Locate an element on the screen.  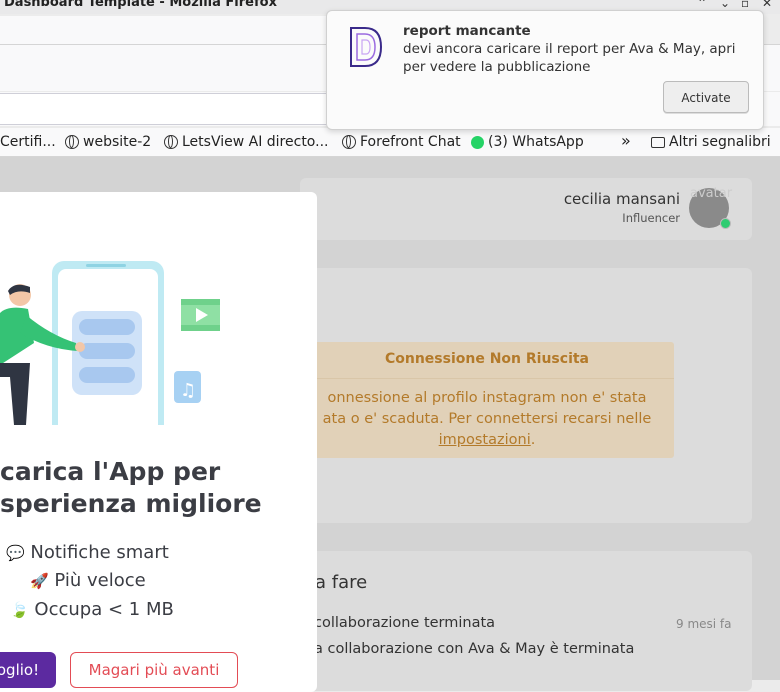
speech-bubble-icon: 💬 is located at coordinates (15, 553).